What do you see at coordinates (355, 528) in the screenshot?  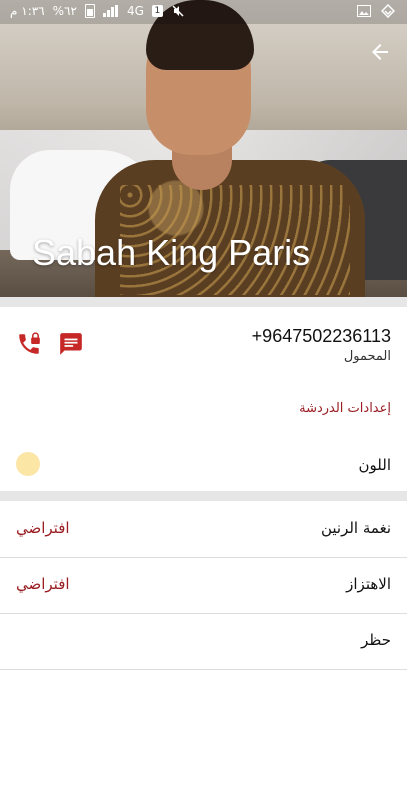 I see `ringtone-label: نغمة الرنين` at bounding box center [355, 528].